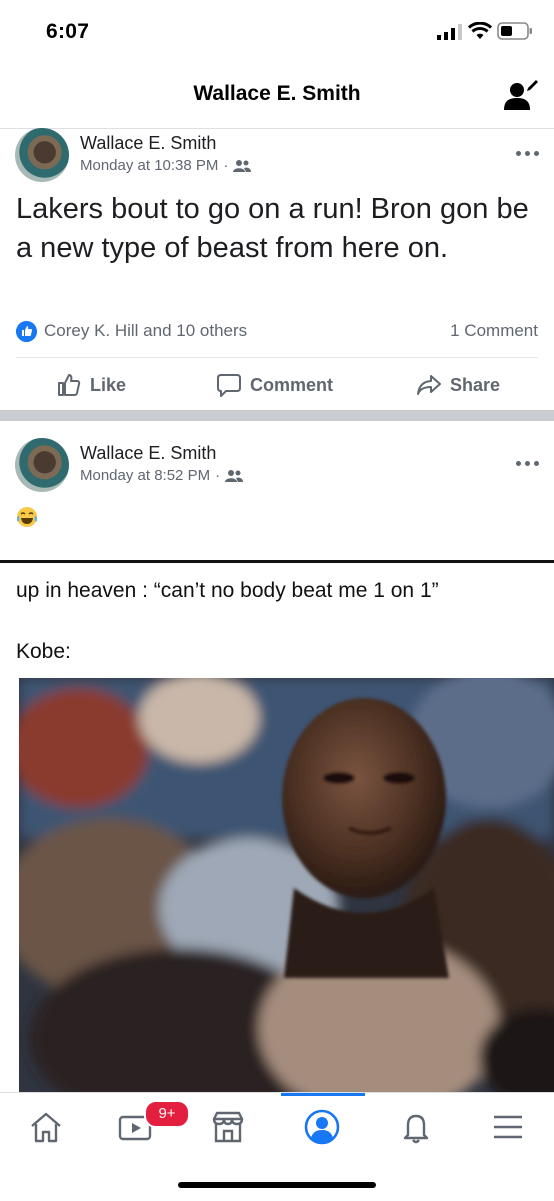 Image resolution: width=554 pixels, height=1201 pixels. I want to click on share-button: Share, so click(458, 385).